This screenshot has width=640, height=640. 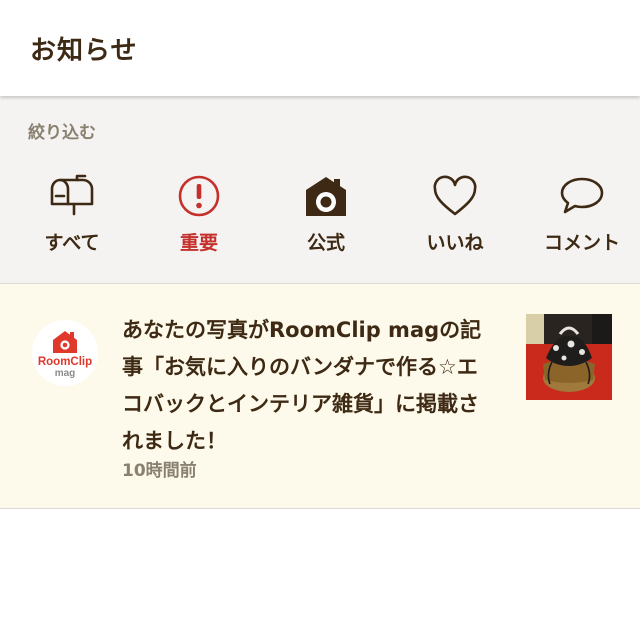 What do you see at coordinates (65, 373) in the screenshot?
I see `avatar-logo-subtext: mag` at bounding box center [65, 373].